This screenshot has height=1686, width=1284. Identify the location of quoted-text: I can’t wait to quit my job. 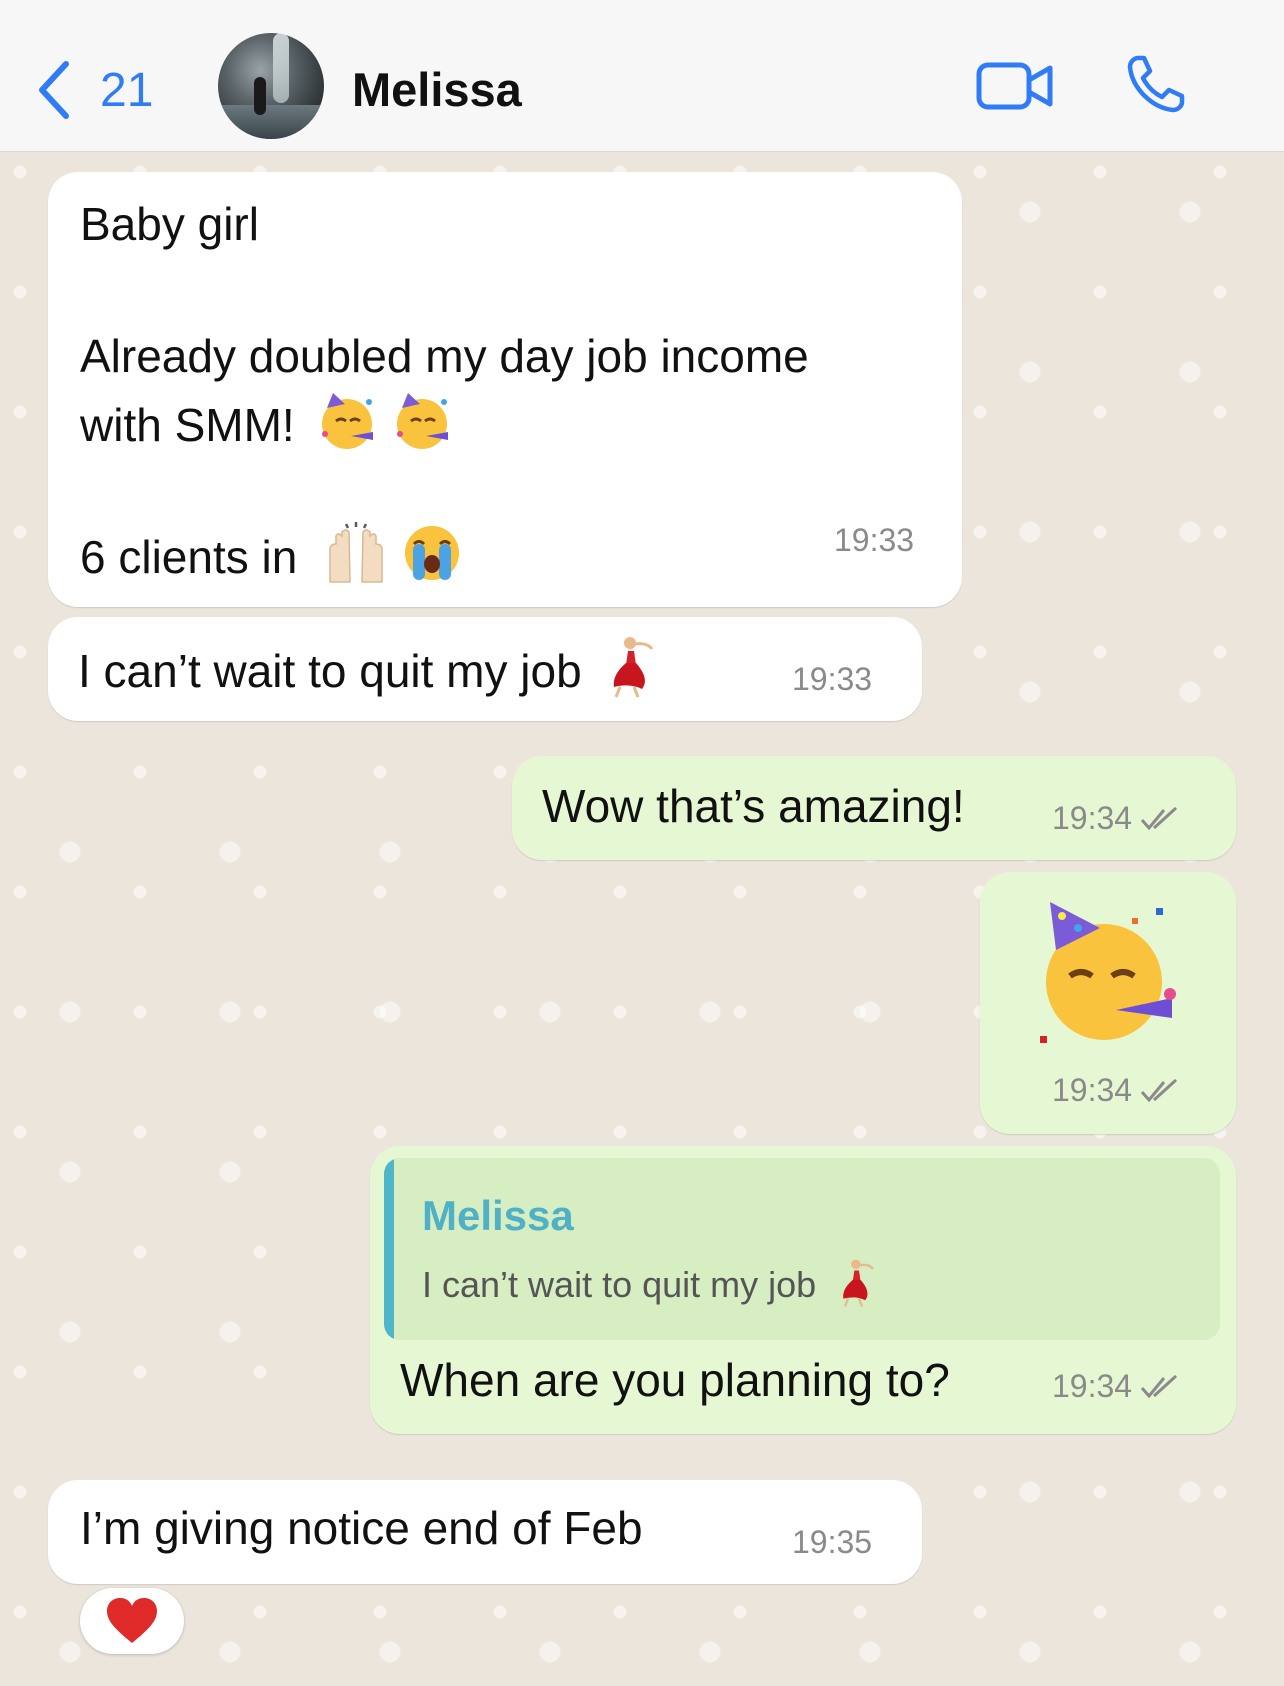
(652, 1287).